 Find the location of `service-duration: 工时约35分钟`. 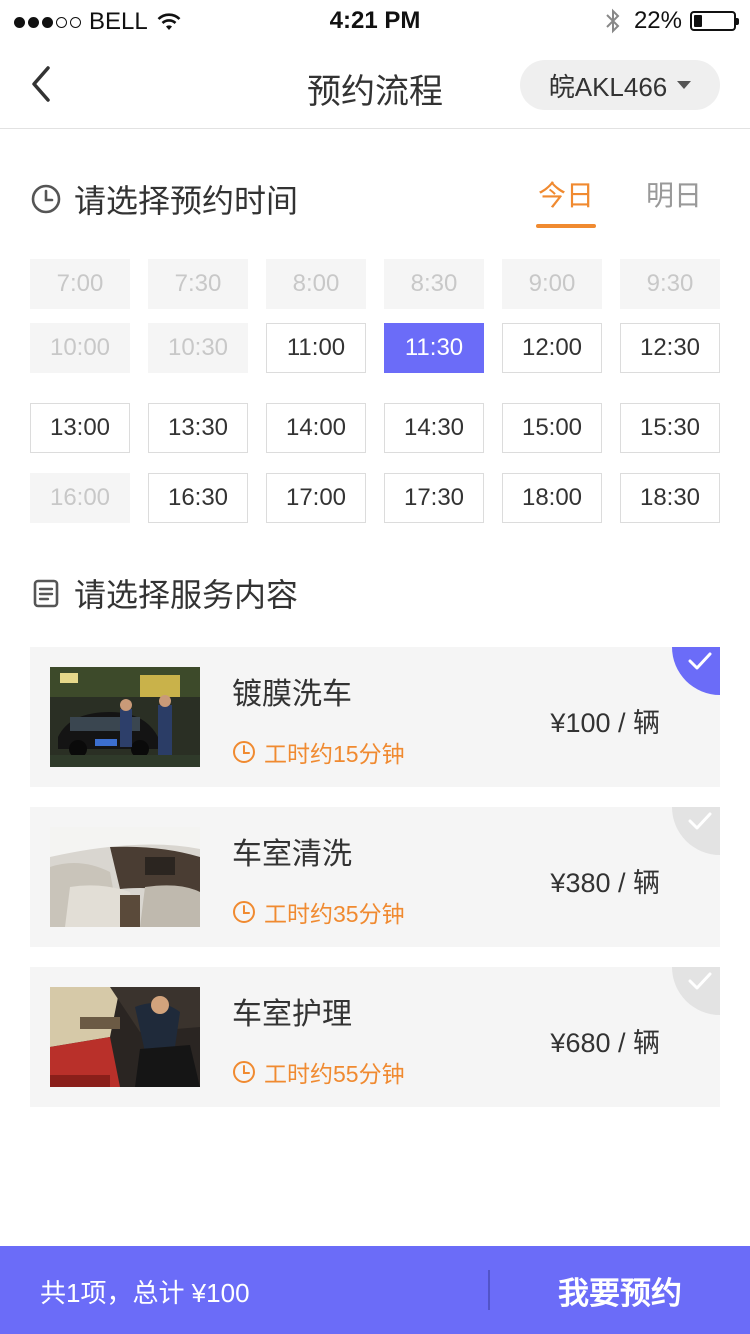

service-duration: 工时约35分钟 is located at coordinates (318, 912).